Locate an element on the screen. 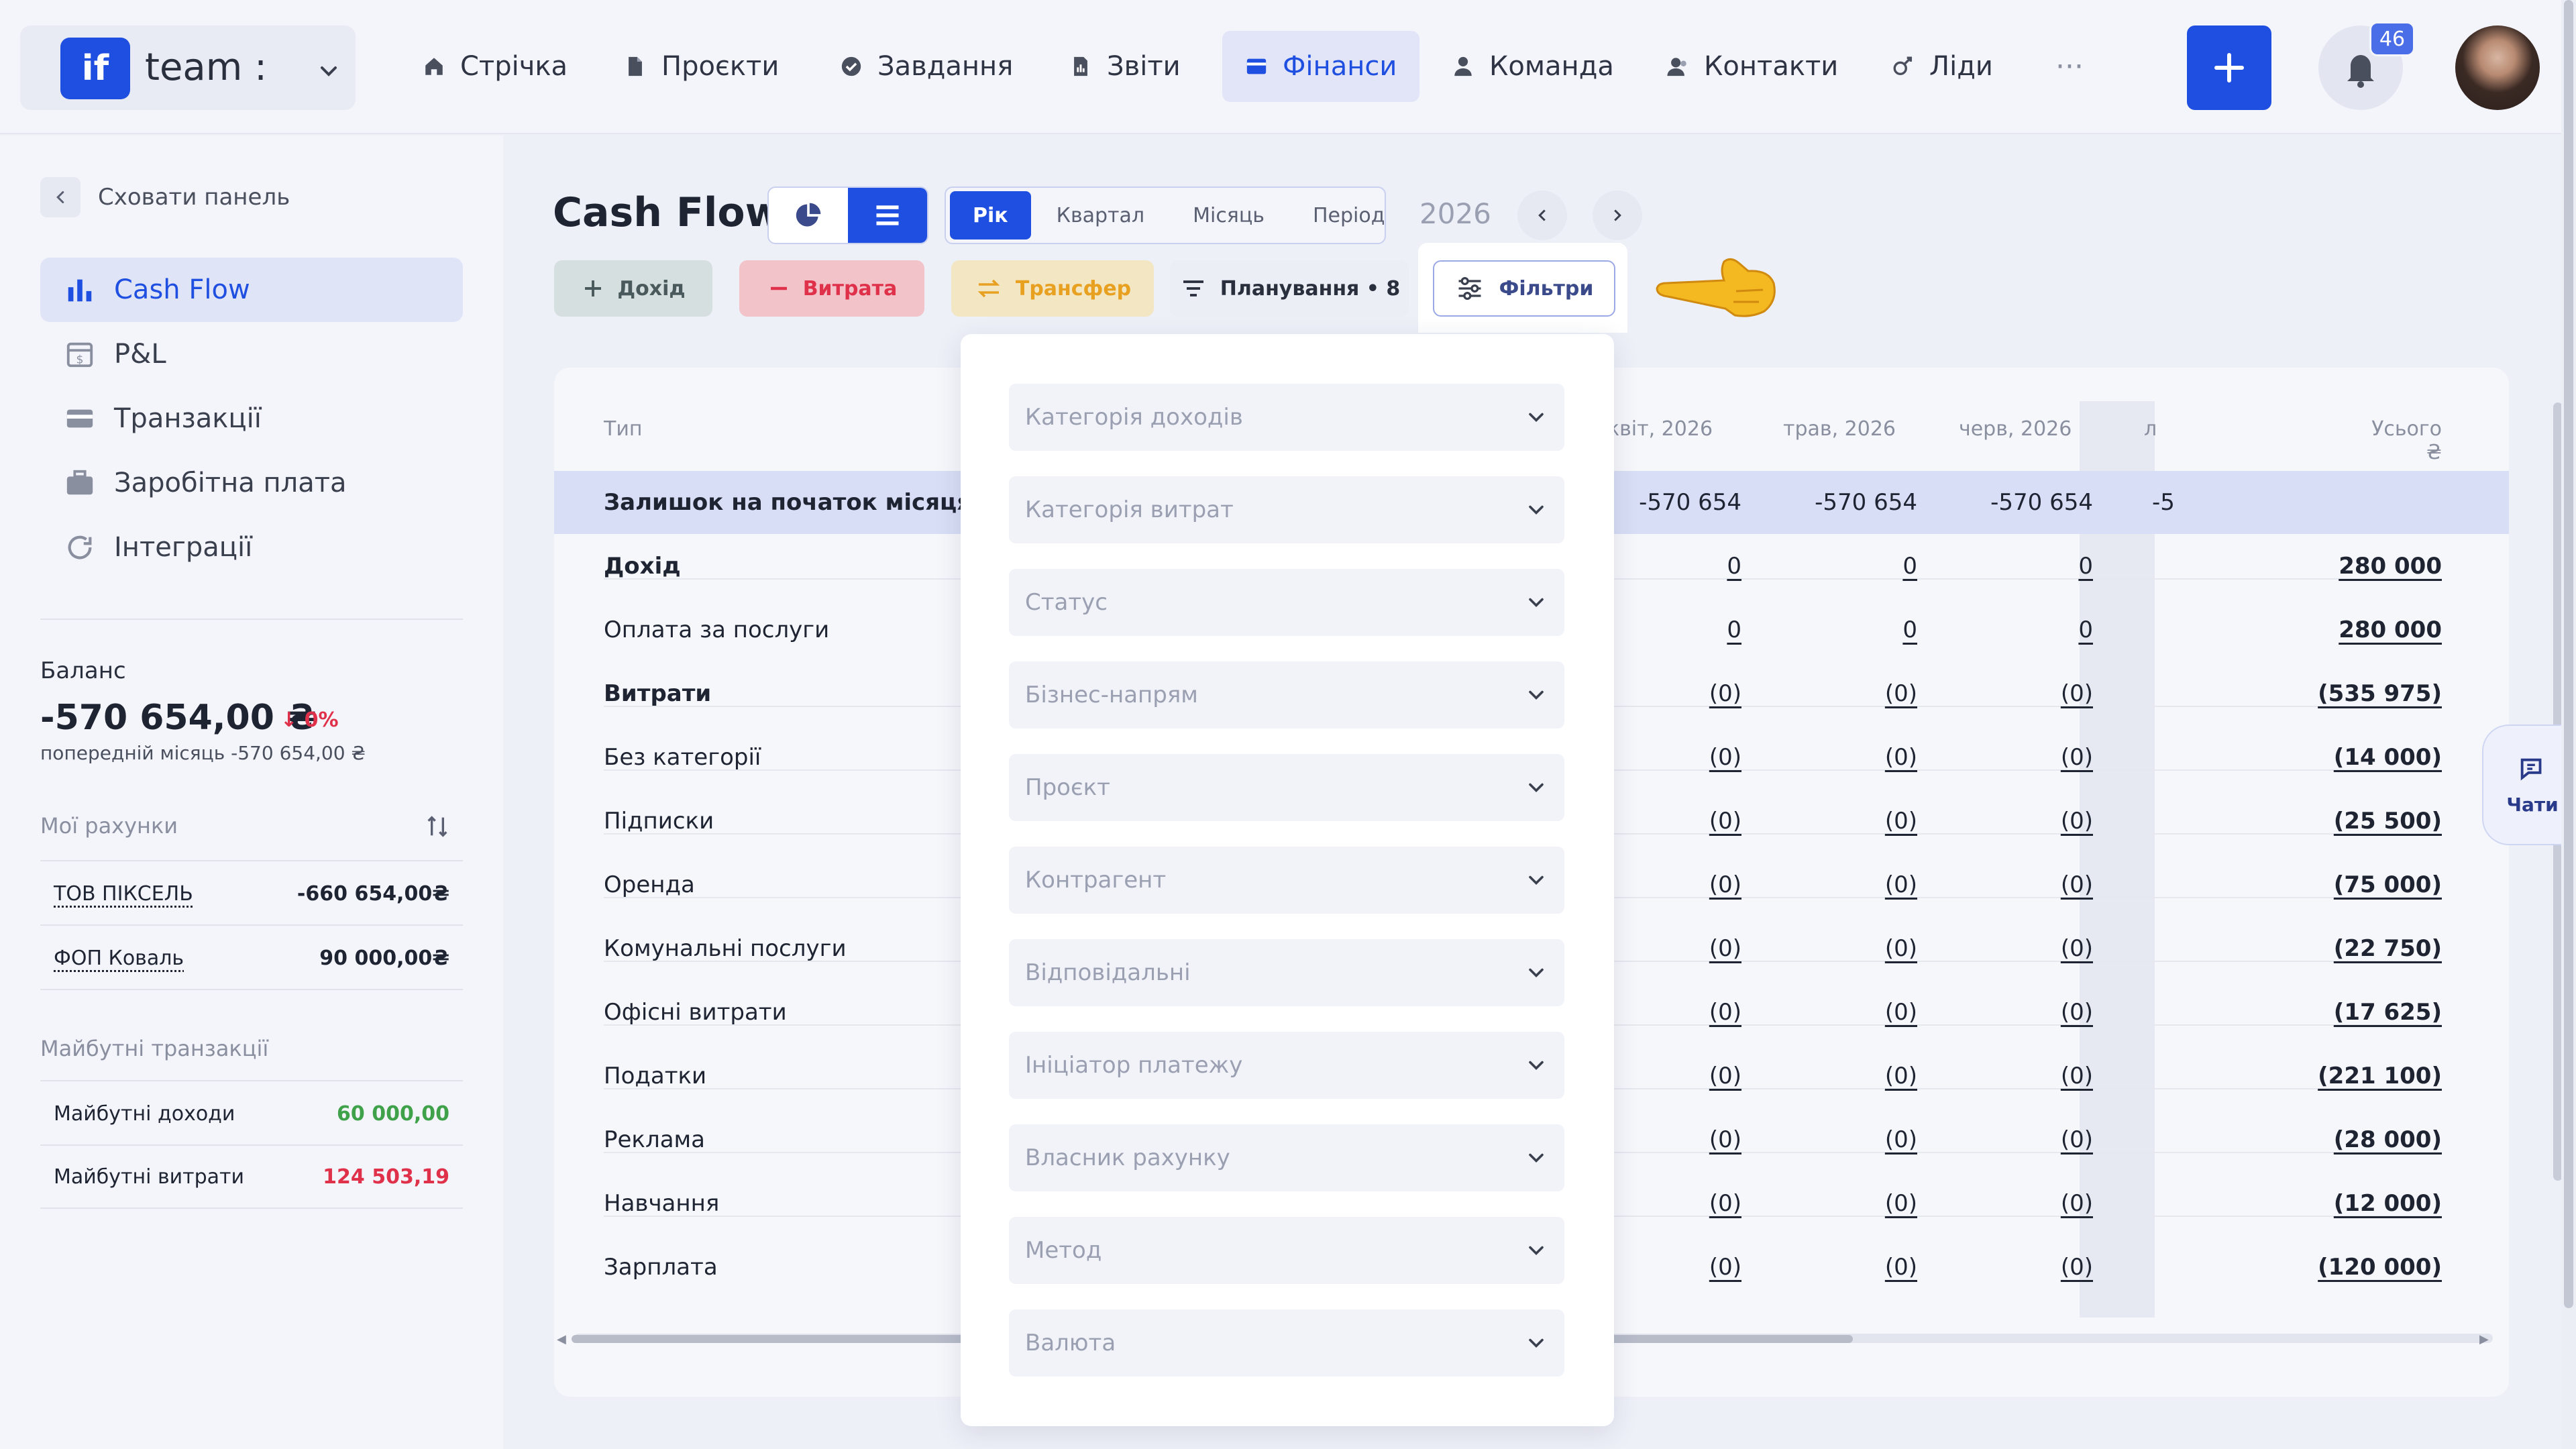  row-total: (75 000) is located at coordinates (2341, 884).